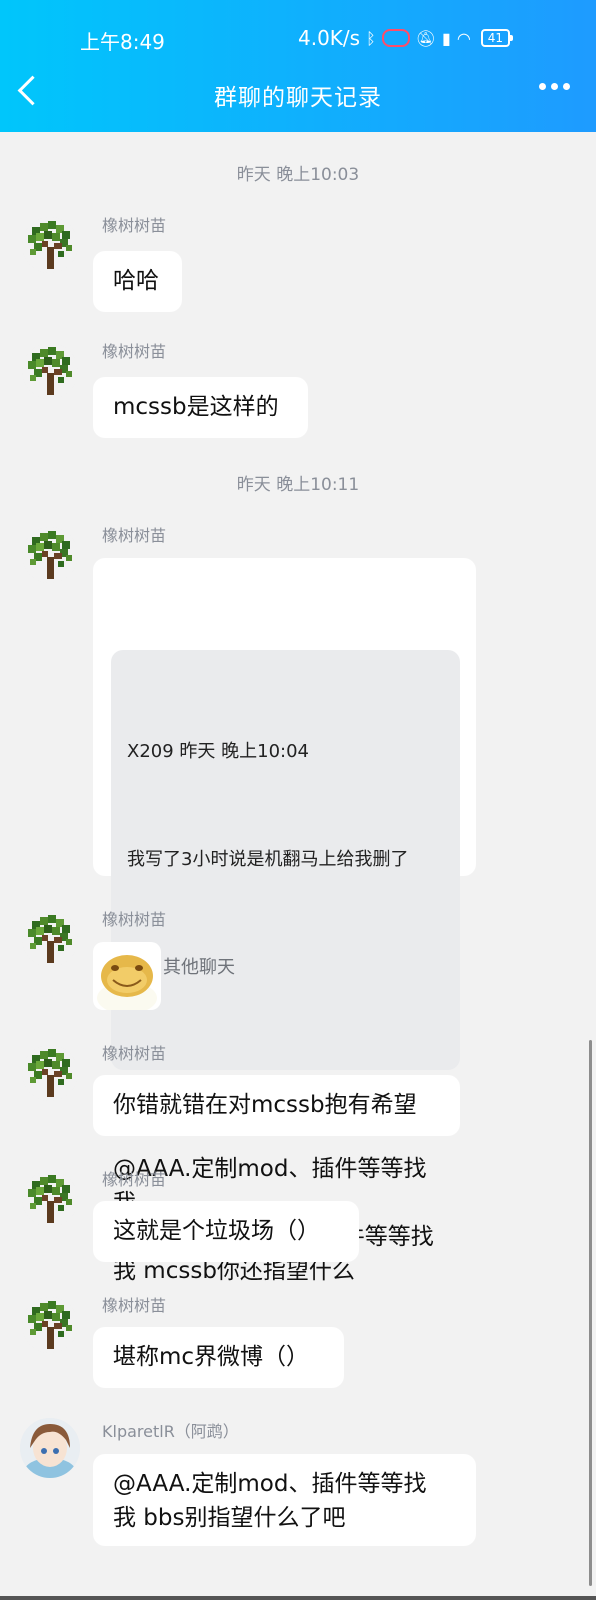  Describe the element at coordinates (371, 38) in the screenshot. I see `bluetooth-icon: ᛒ` at that location.